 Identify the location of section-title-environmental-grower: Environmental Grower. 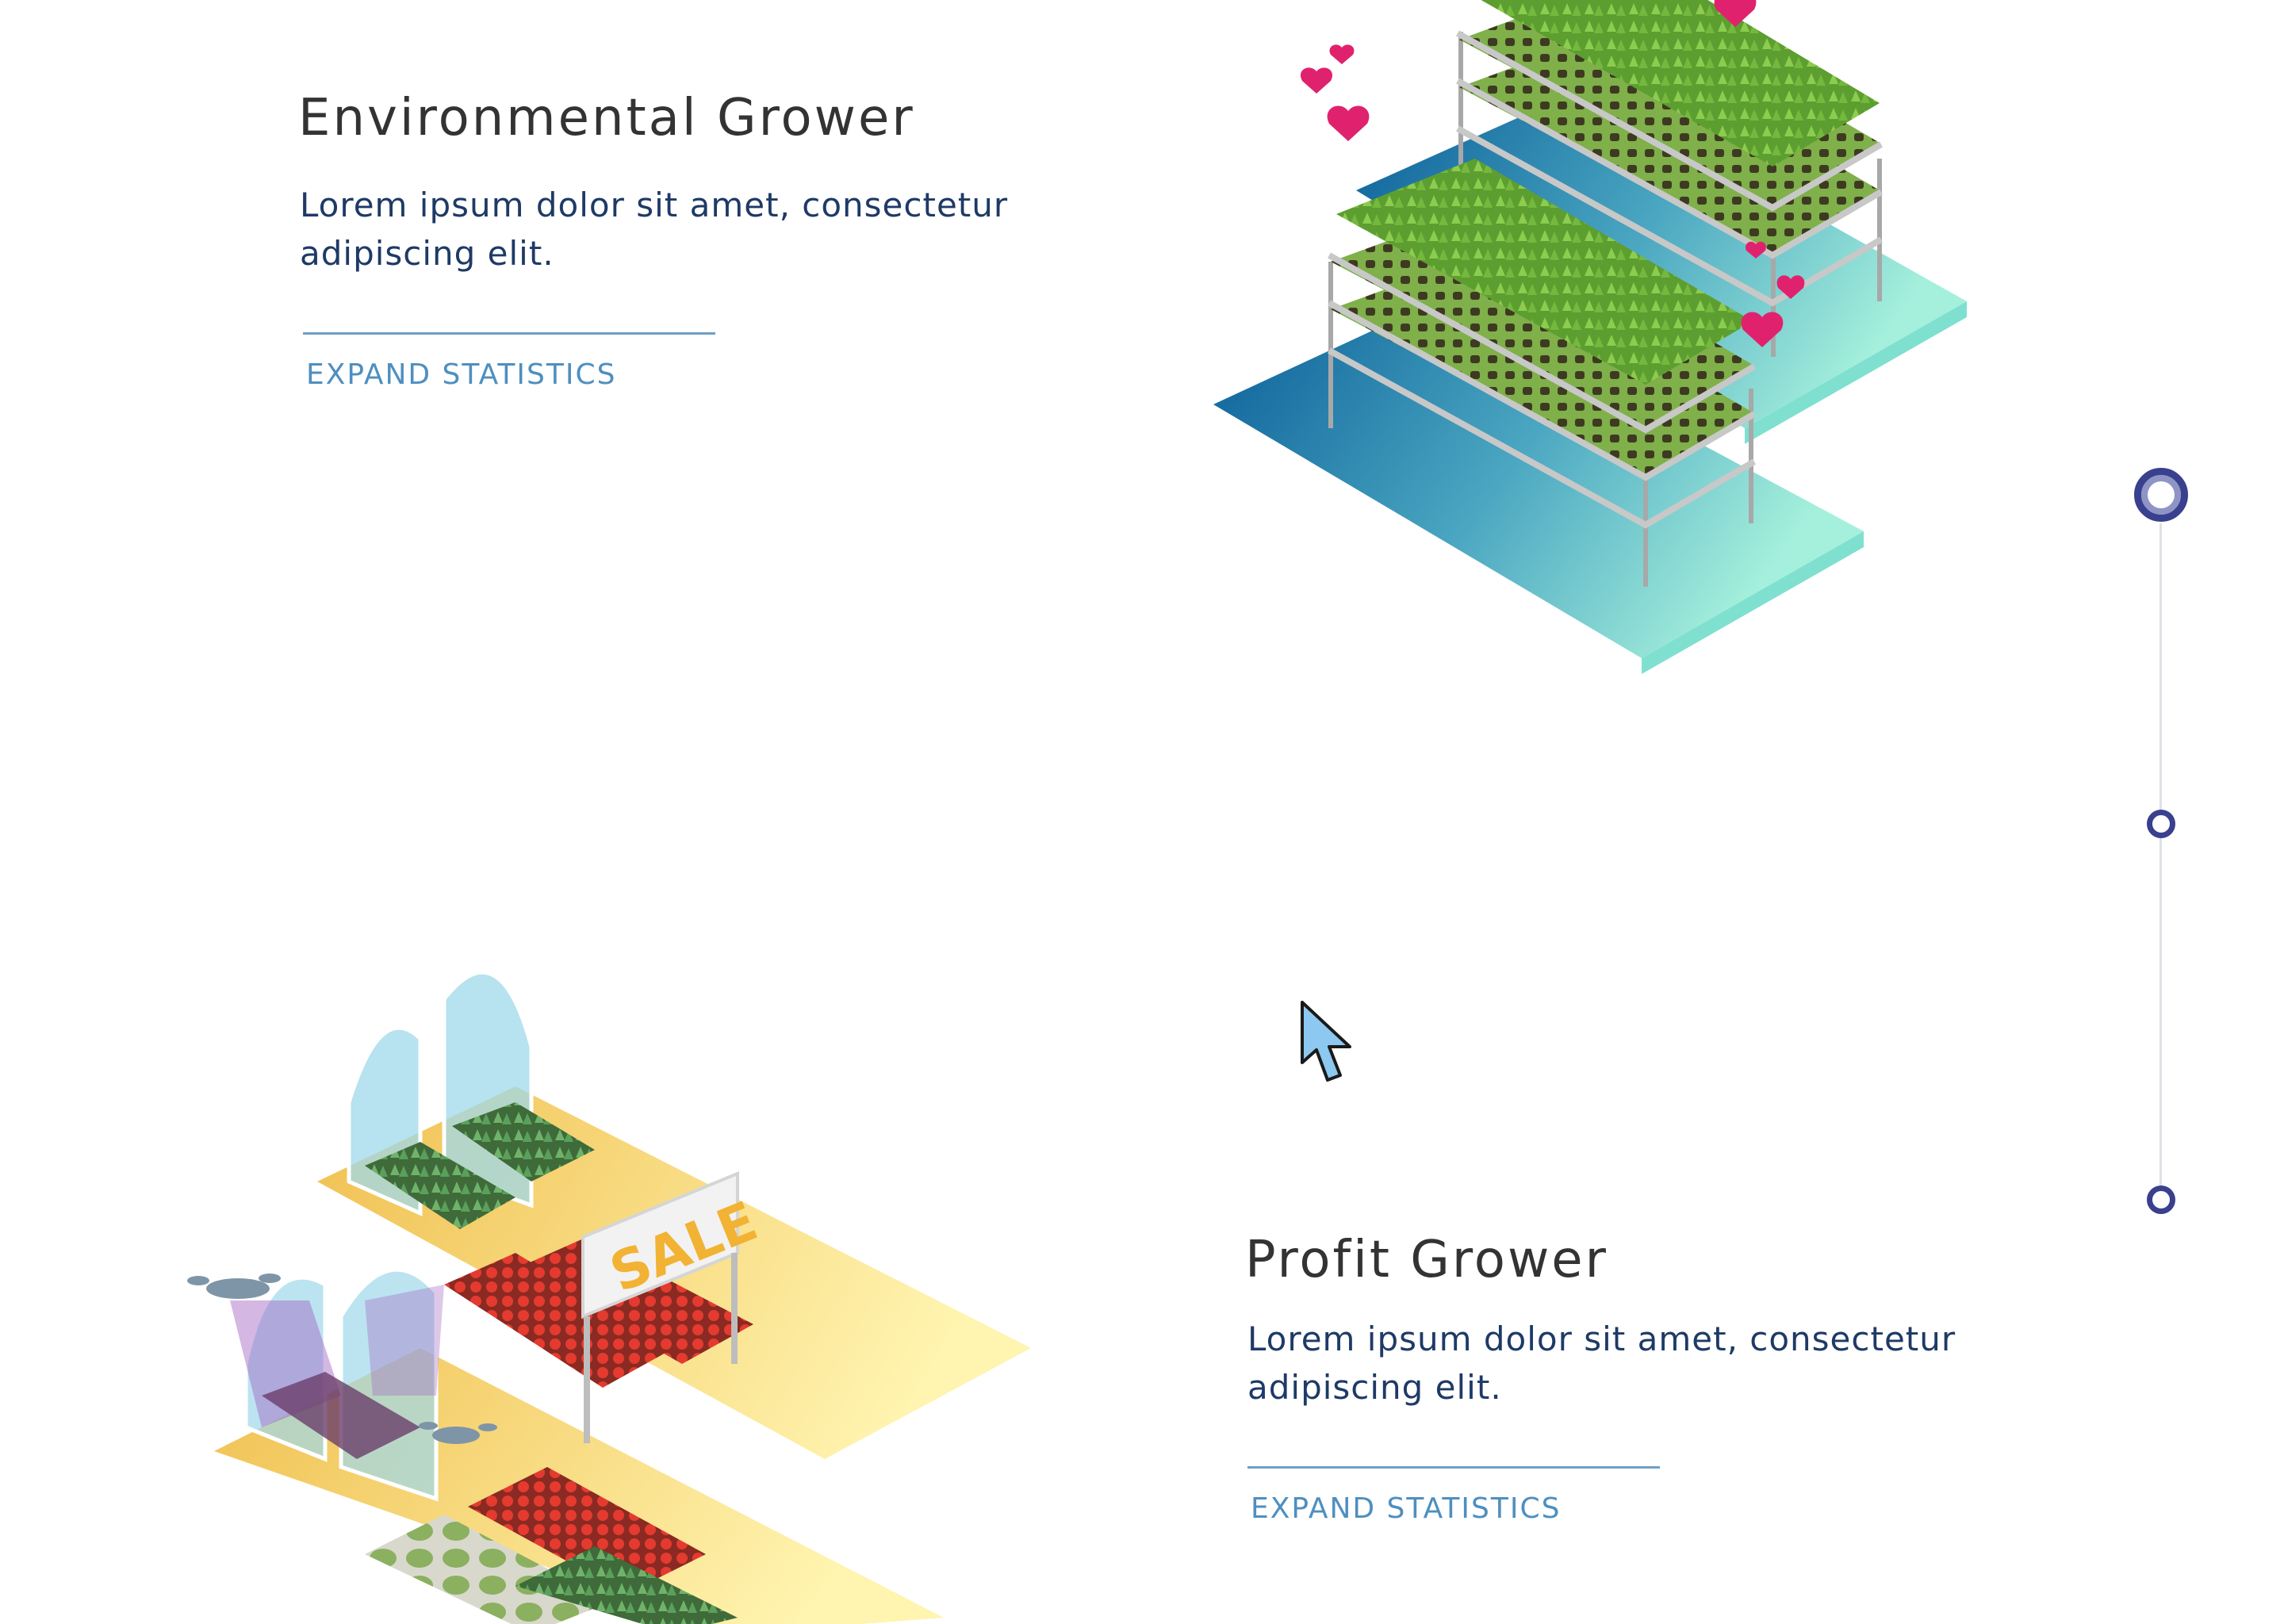
(606, 118).